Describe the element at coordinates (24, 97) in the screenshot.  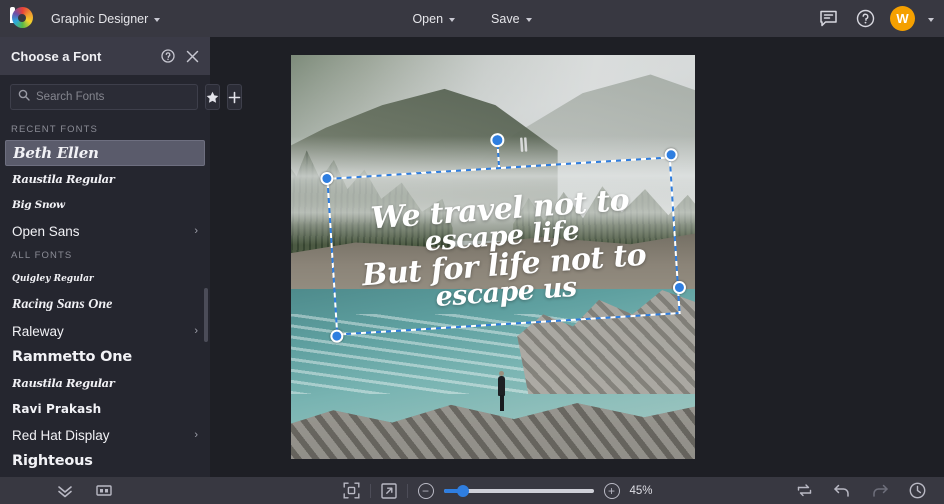
I see `search-icon` at that location.